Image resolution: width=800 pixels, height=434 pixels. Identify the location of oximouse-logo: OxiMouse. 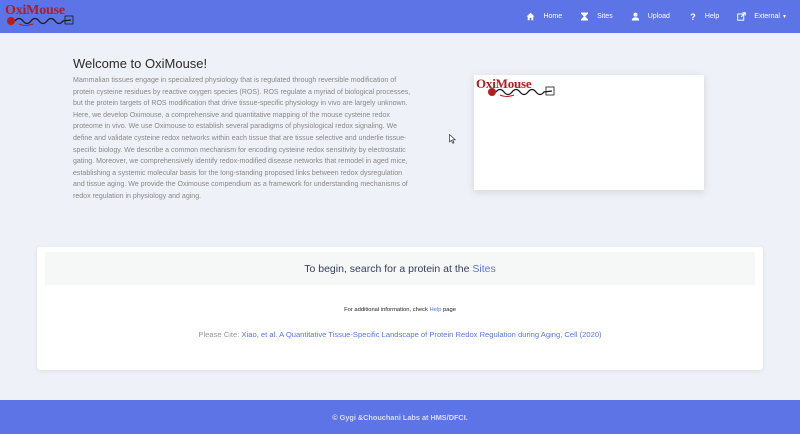
(41, 16).